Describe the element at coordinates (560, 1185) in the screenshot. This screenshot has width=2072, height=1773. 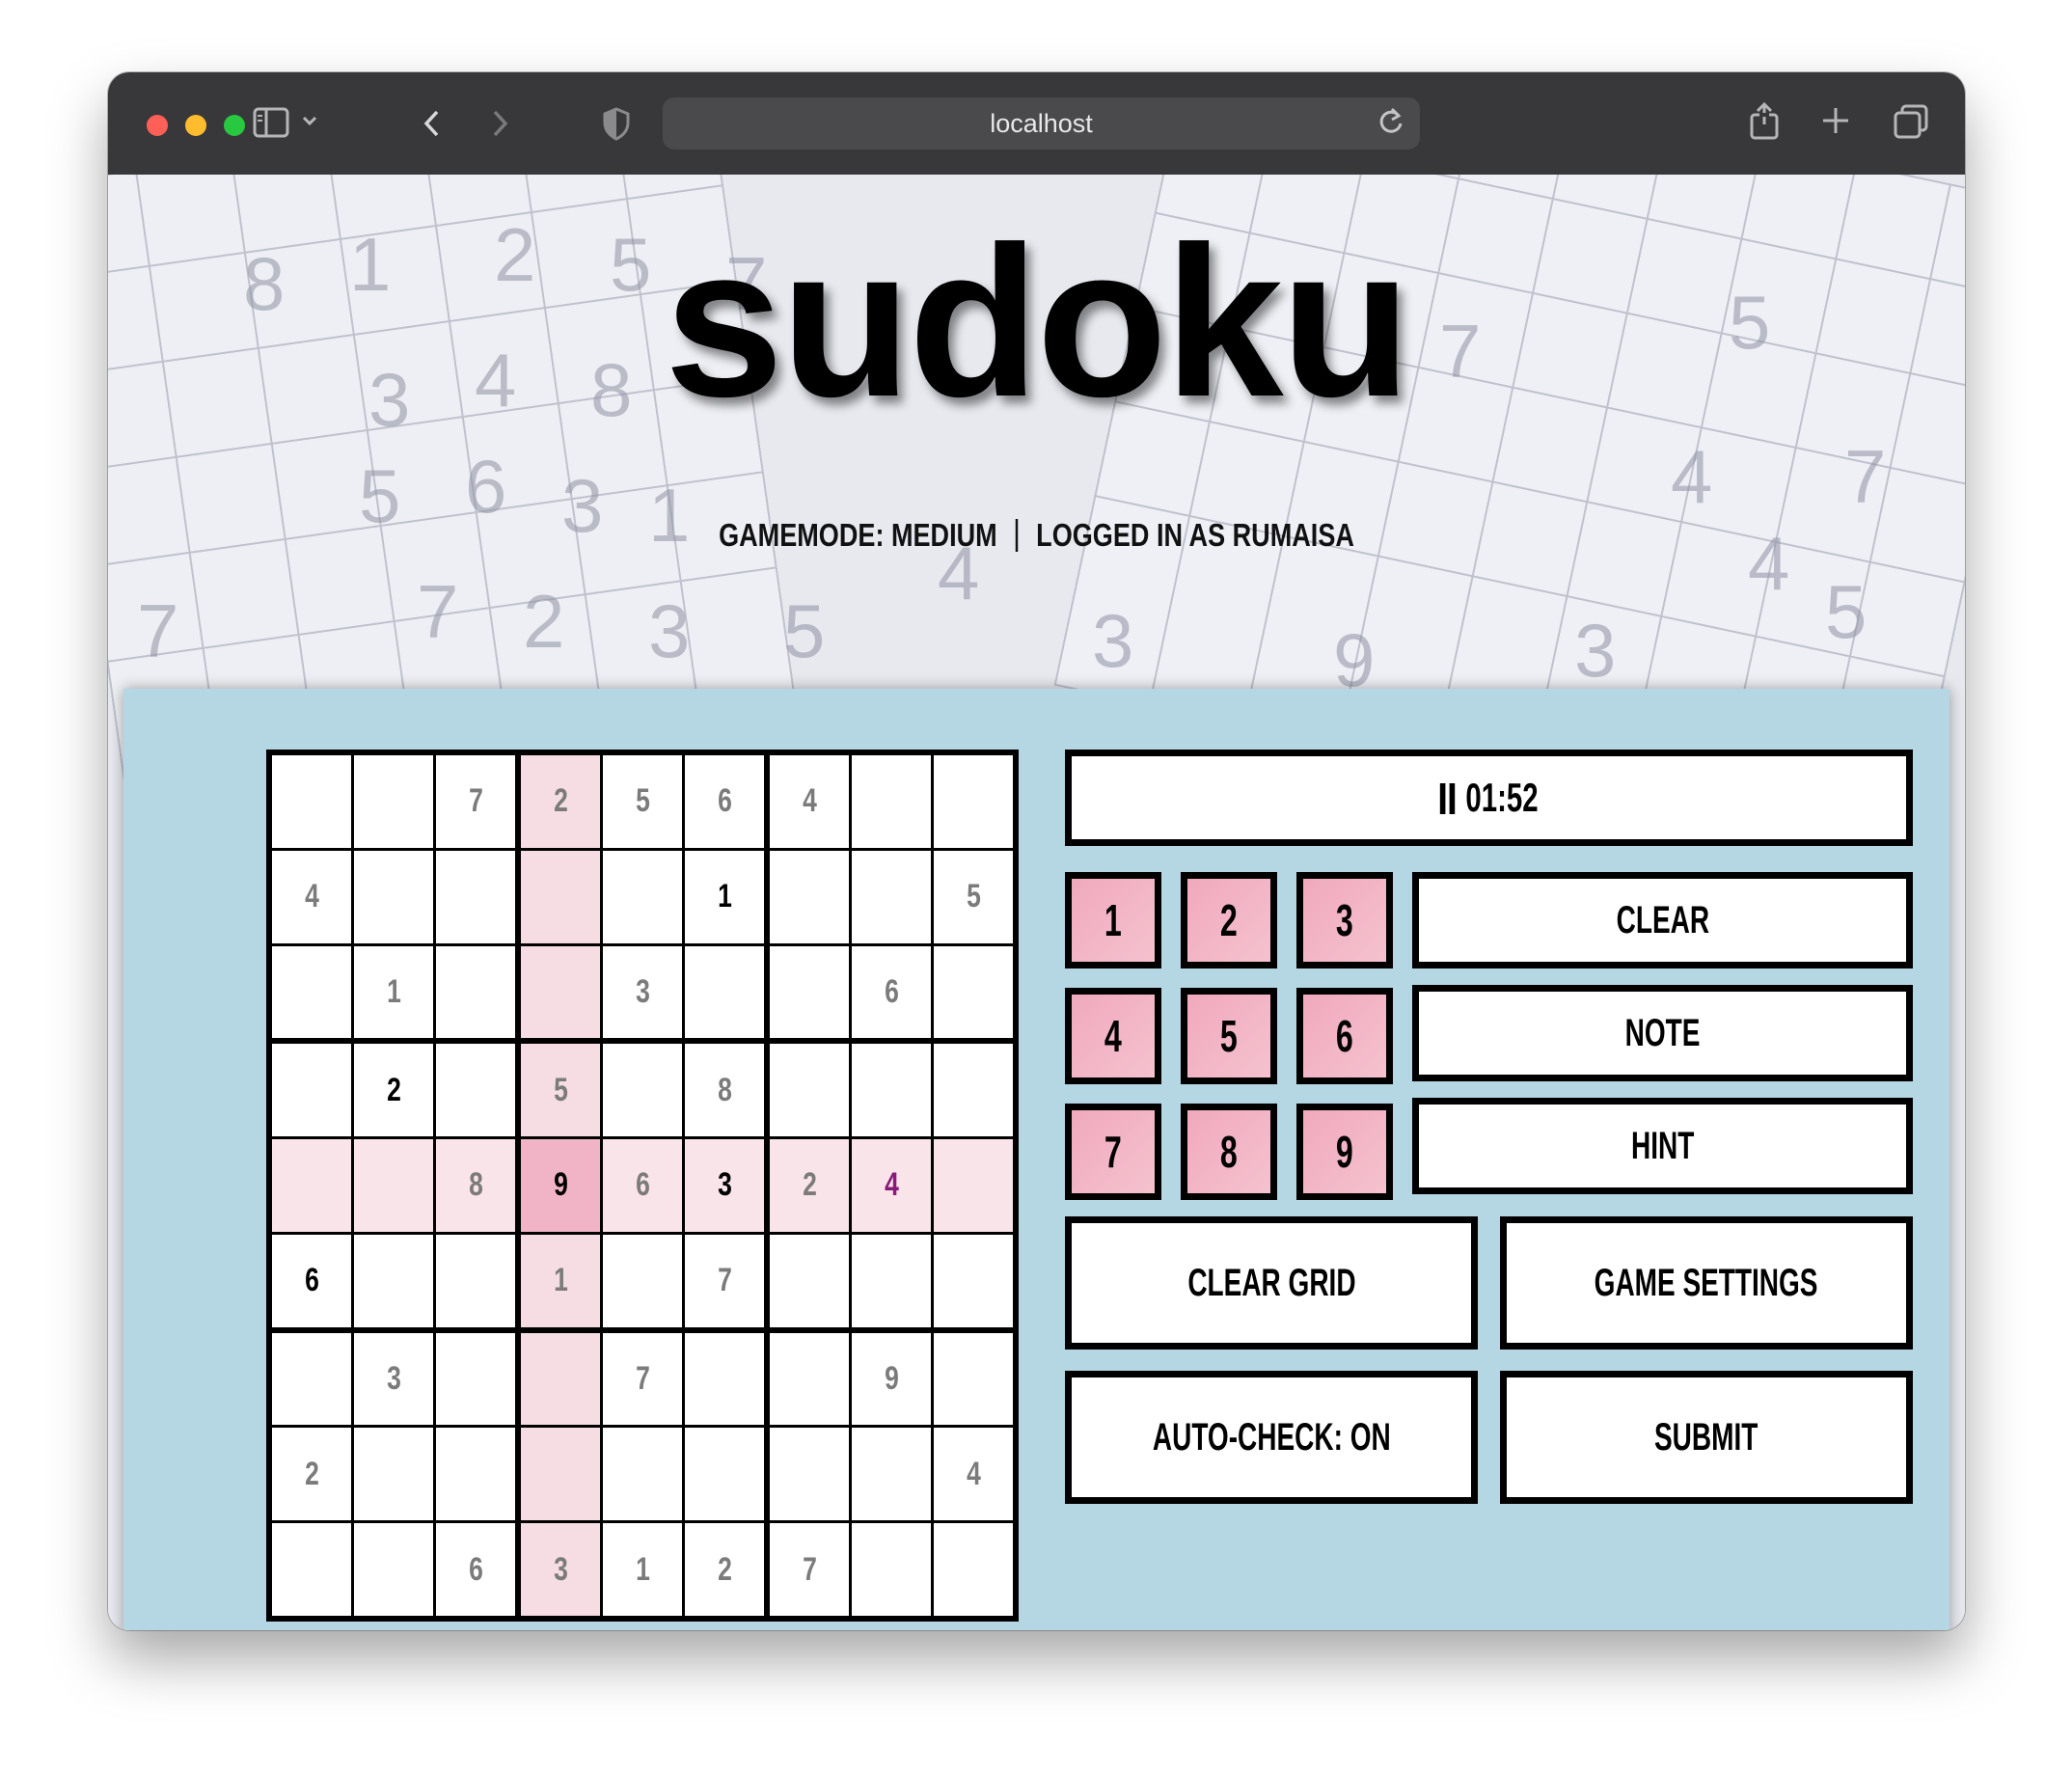
I see `grid-cell-r5c4: 9` at that location.